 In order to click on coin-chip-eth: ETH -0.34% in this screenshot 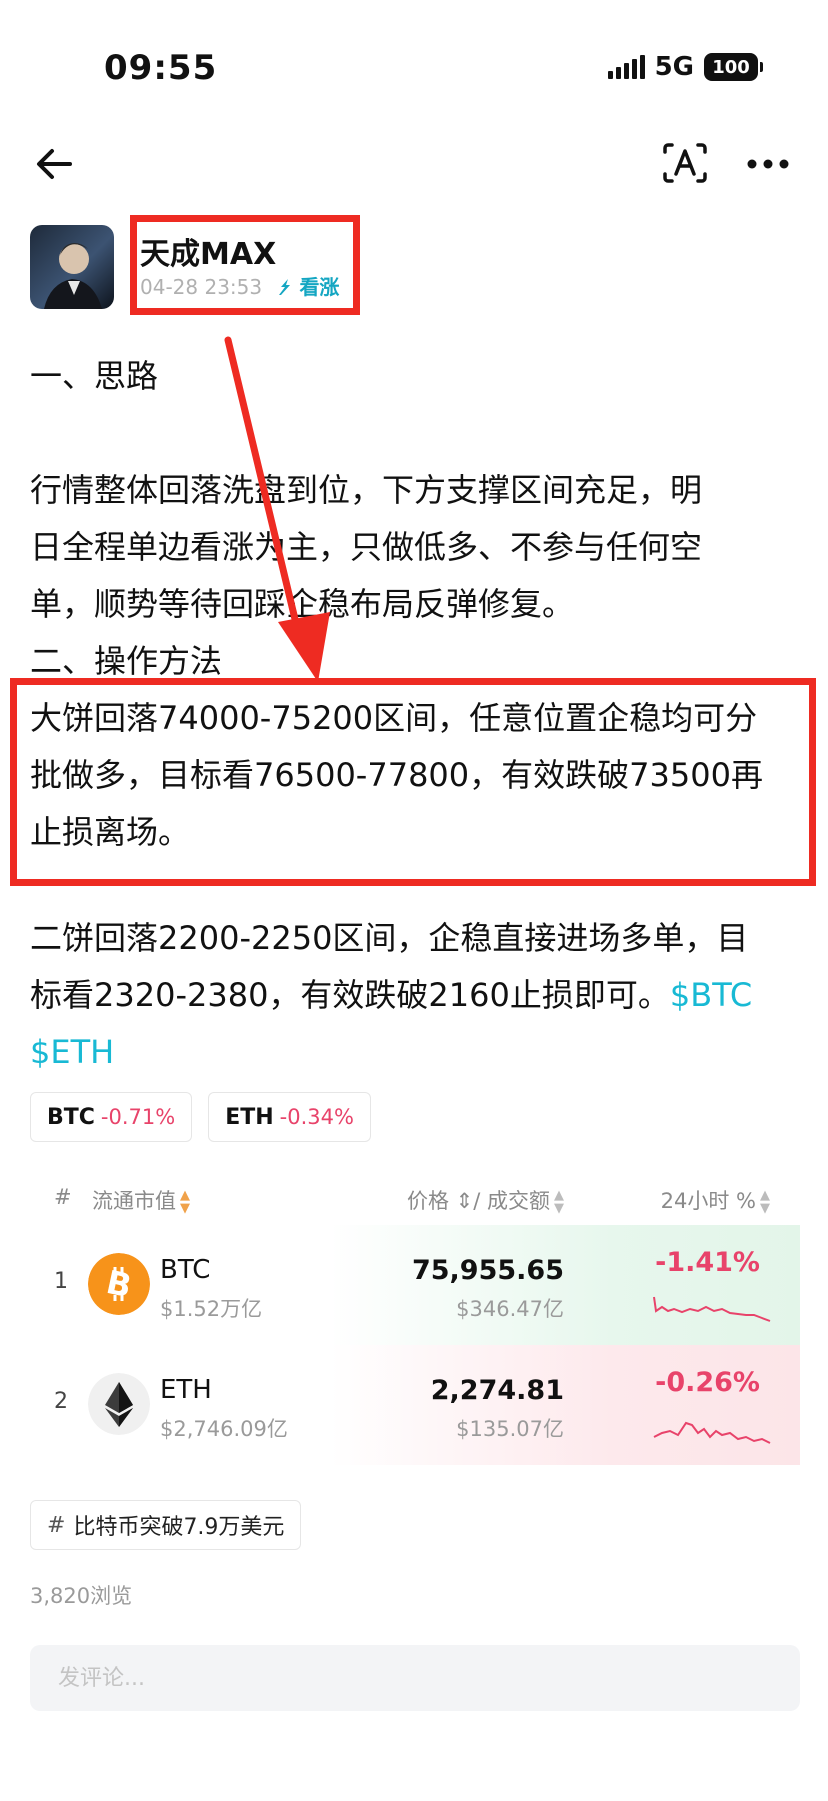, I will do `click(289, 1117)`.